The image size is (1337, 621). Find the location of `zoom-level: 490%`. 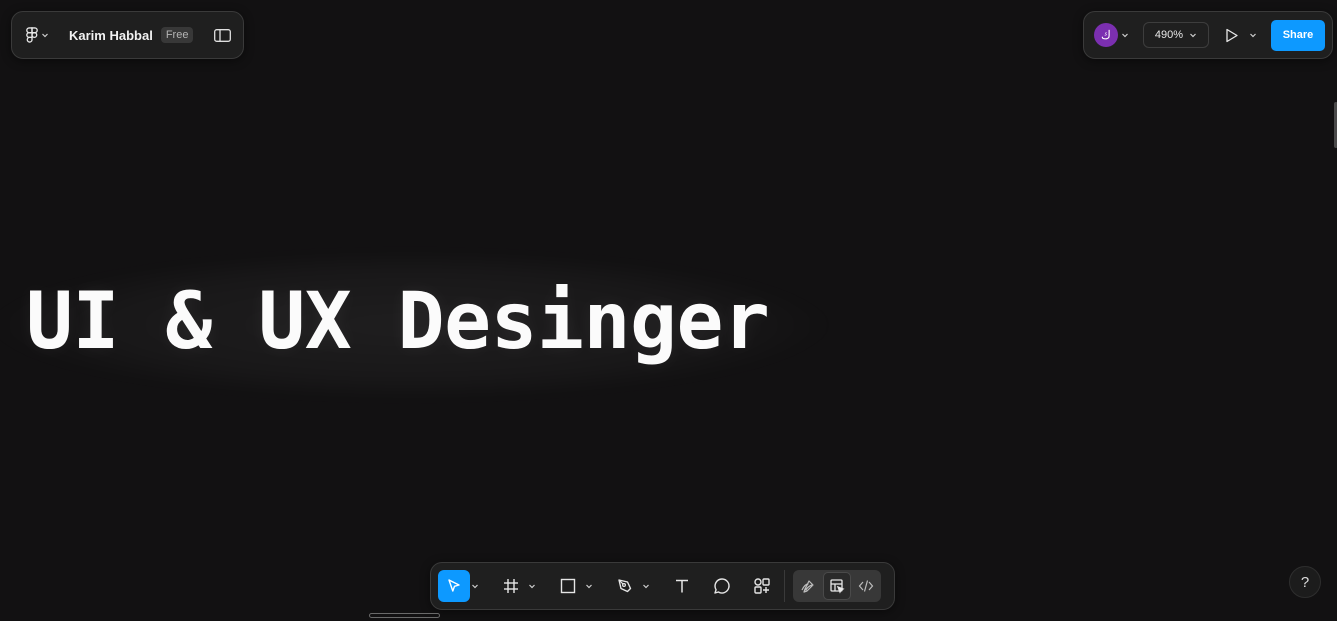

zoom-level: 490% is located at coordinates (1169, 35).